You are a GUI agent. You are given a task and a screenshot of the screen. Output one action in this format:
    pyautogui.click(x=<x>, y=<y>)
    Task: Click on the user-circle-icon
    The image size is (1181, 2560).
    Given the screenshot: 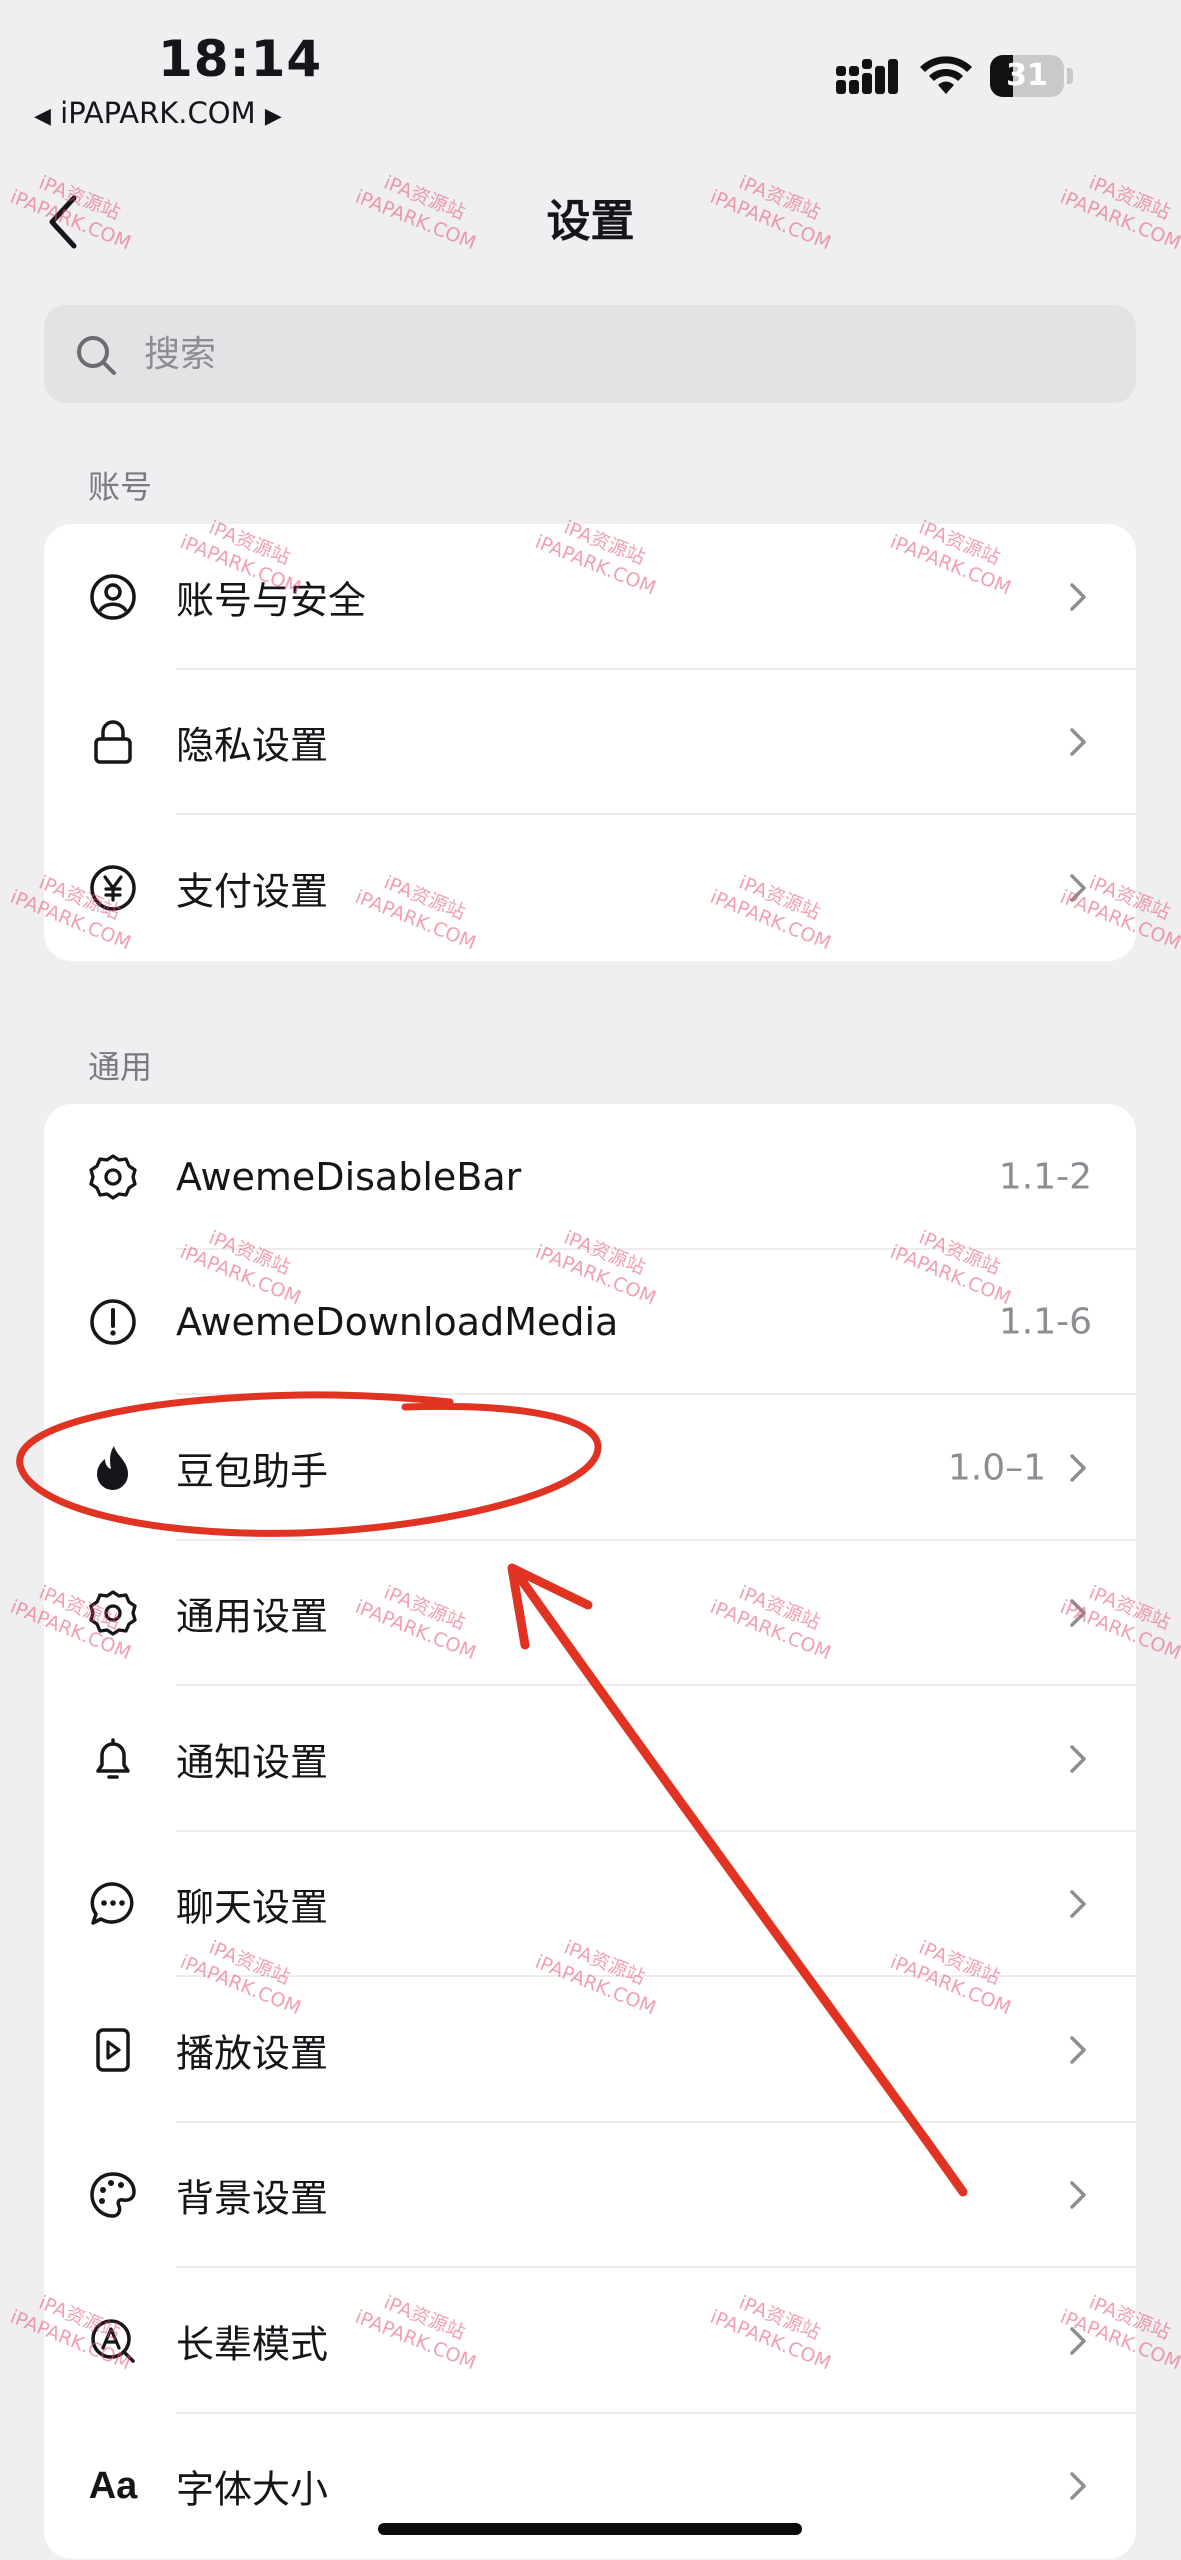 What is the action you would take?
    pyautogui.click(x=113, y=597)
    